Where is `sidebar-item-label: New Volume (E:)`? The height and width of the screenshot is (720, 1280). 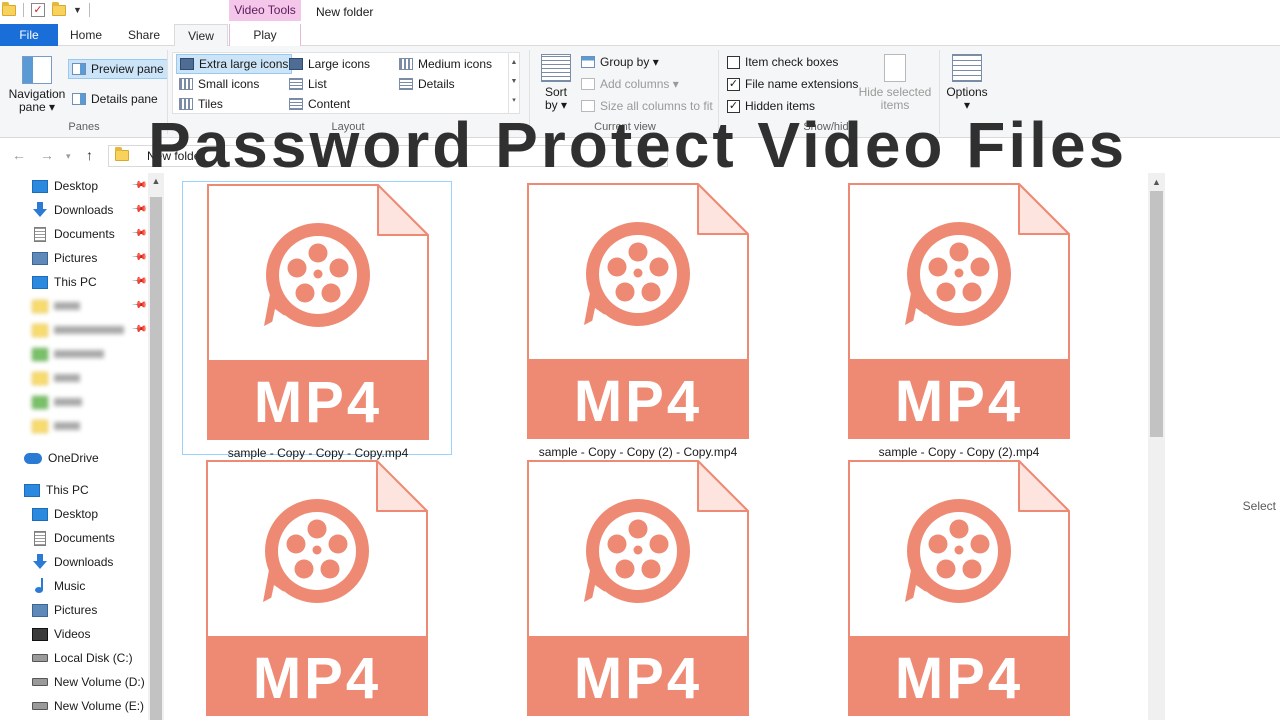
sidebar-item-label: New Volume (E:) is located at coordinates (99, 706).